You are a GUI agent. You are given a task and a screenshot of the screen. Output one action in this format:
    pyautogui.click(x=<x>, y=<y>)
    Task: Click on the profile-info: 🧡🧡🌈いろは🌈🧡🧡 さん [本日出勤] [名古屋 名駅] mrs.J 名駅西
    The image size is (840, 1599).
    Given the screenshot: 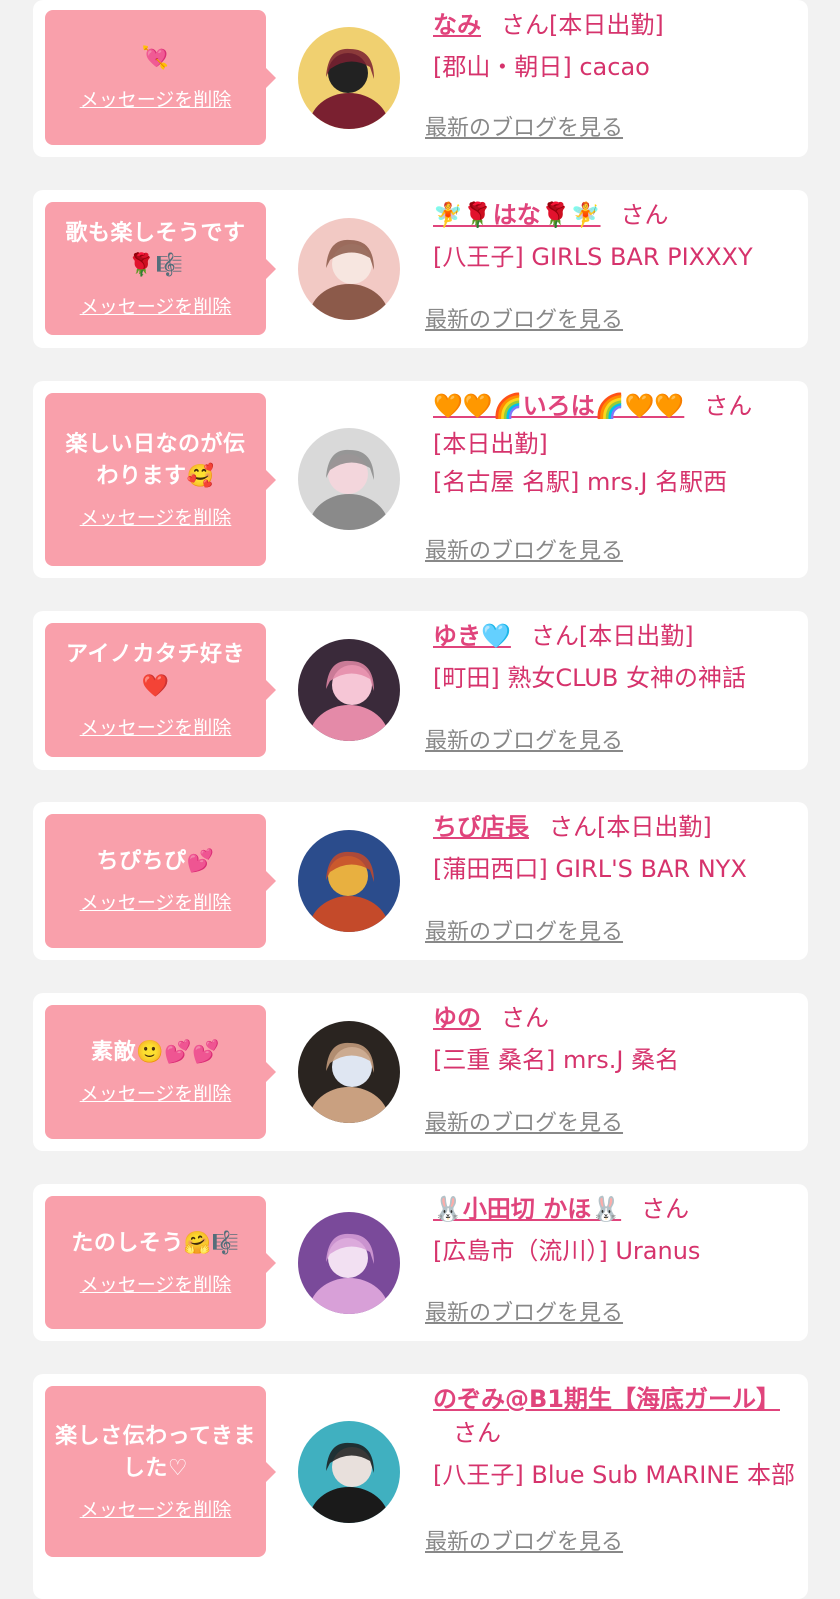 What is the action you would take?
    pyautogui.click(x=618, y=444)
    